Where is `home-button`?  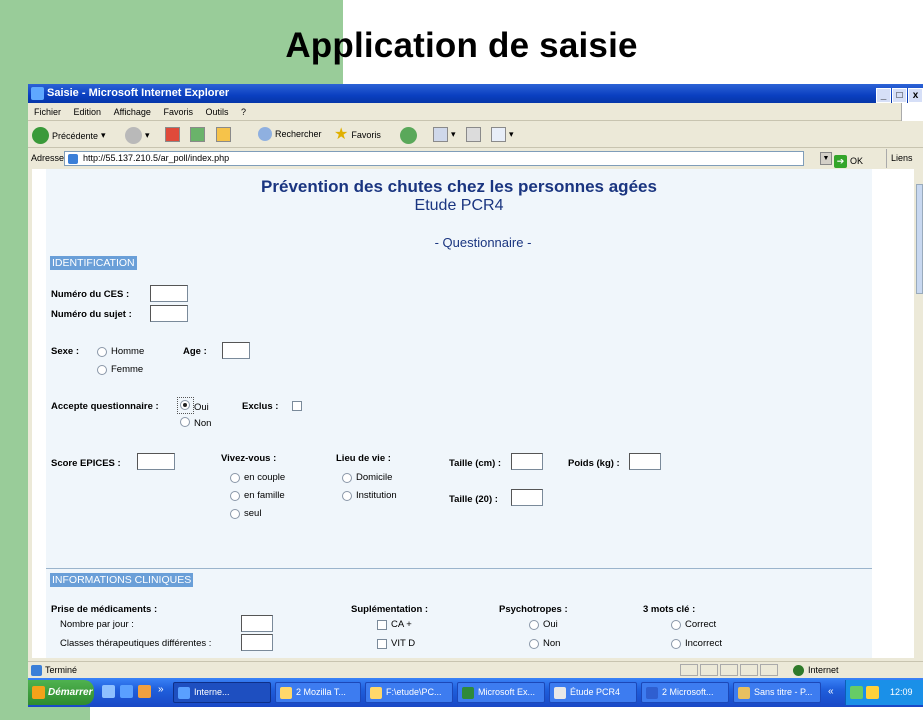
home-button is located at coordinates (223, 134).